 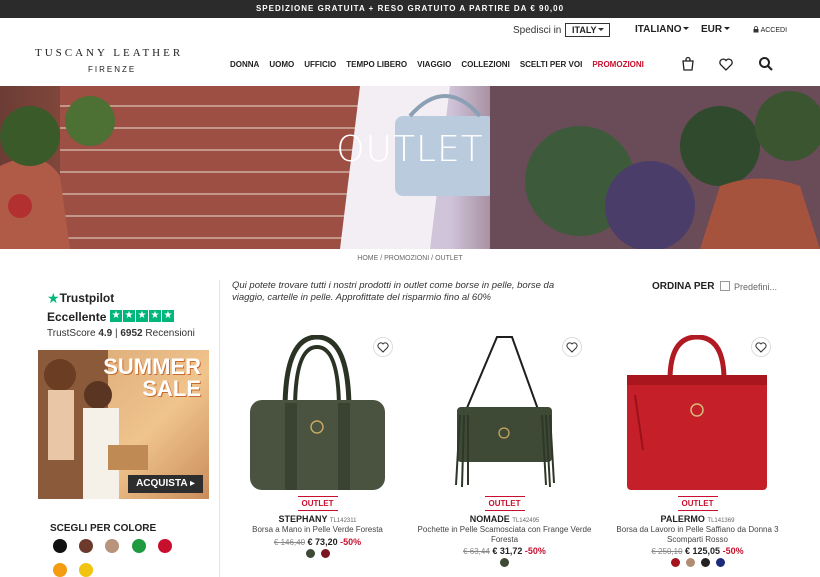 I want to click on nav-item-promozioni: PROMOZIONI, so click(x=618, y=64).